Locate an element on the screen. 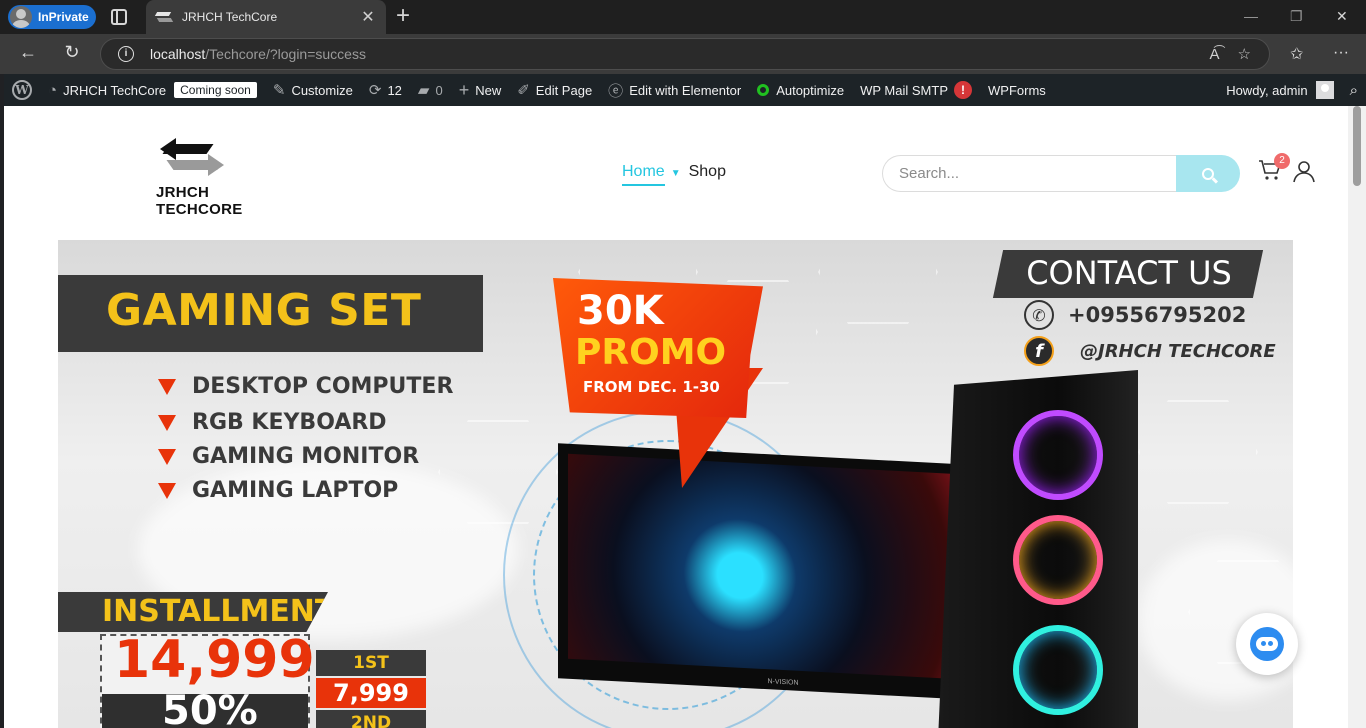  site-info-icon: i is located at coordinates (126, 54).